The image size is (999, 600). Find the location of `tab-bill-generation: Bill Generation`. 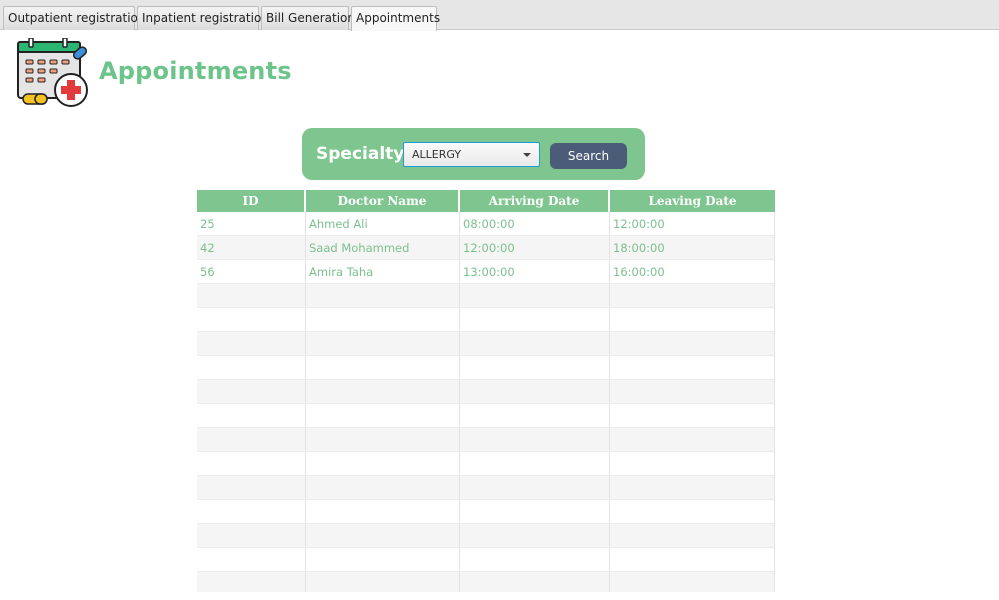

tab-bill-generation: Bill Generation is located at coordinates (308, 18).